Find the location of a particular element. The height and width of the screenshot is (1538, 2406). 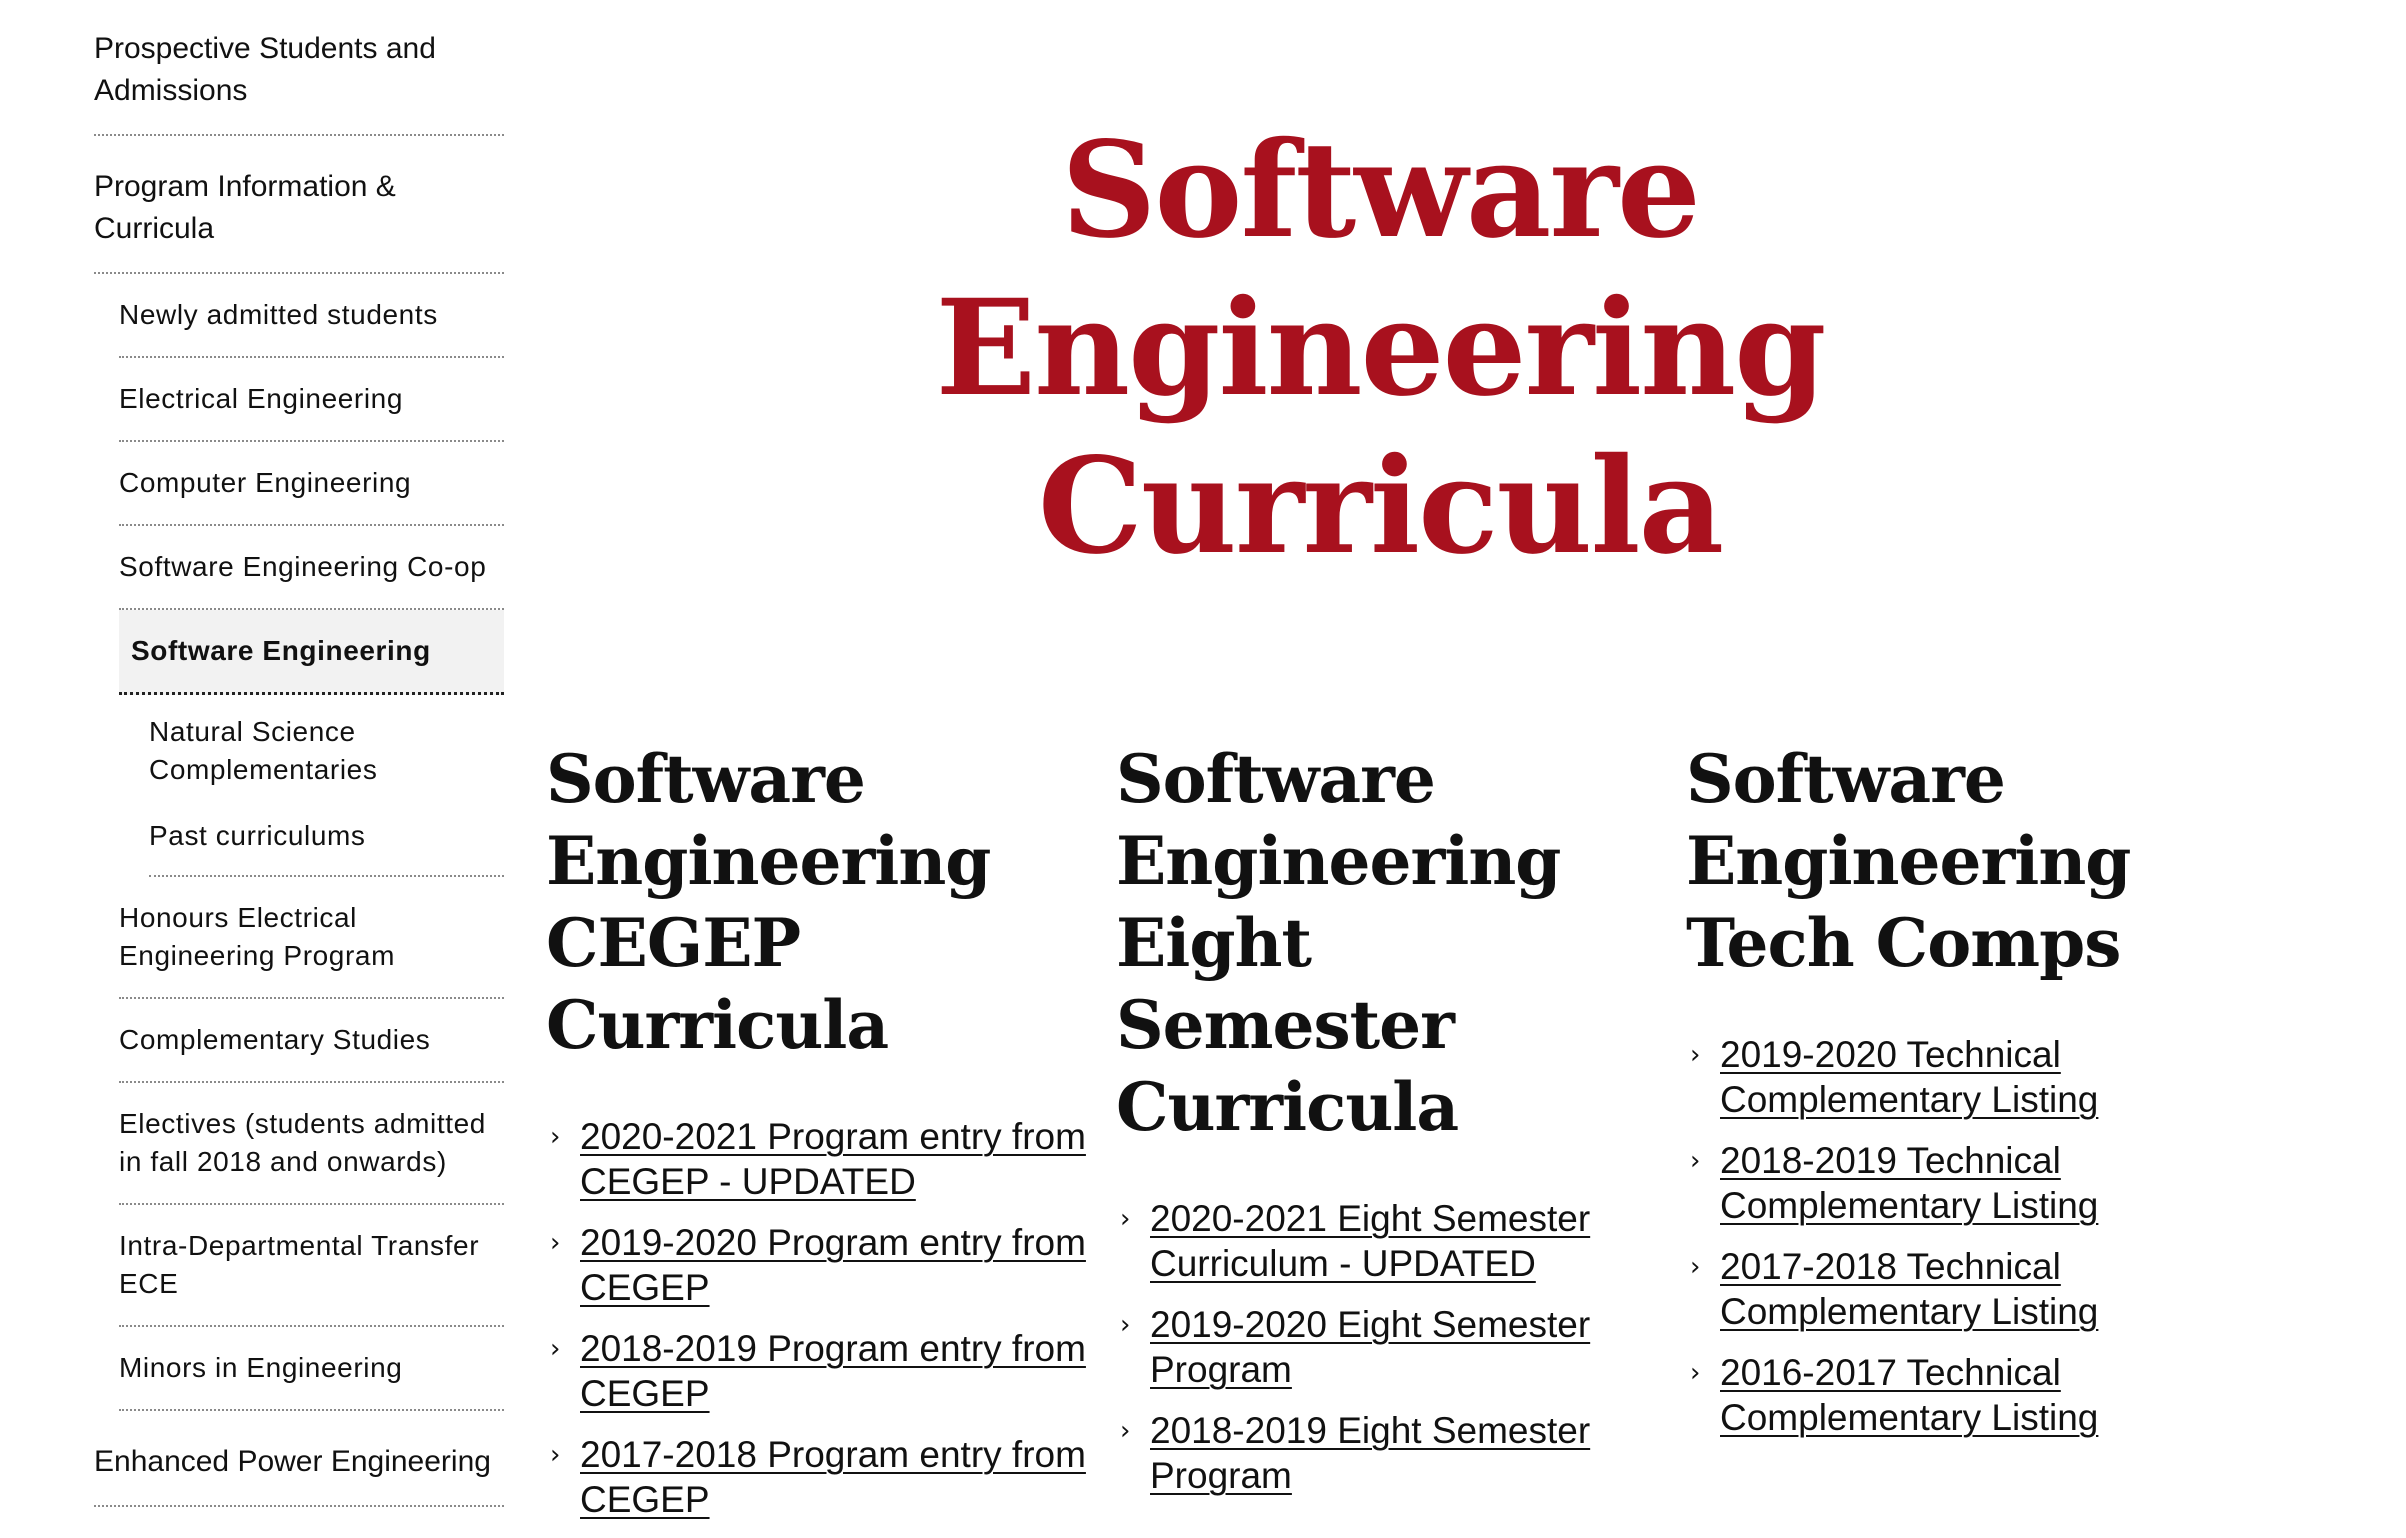

list-item: › 2019-2020 Program entry from CEGEP is located at coordinates (816, 1265).